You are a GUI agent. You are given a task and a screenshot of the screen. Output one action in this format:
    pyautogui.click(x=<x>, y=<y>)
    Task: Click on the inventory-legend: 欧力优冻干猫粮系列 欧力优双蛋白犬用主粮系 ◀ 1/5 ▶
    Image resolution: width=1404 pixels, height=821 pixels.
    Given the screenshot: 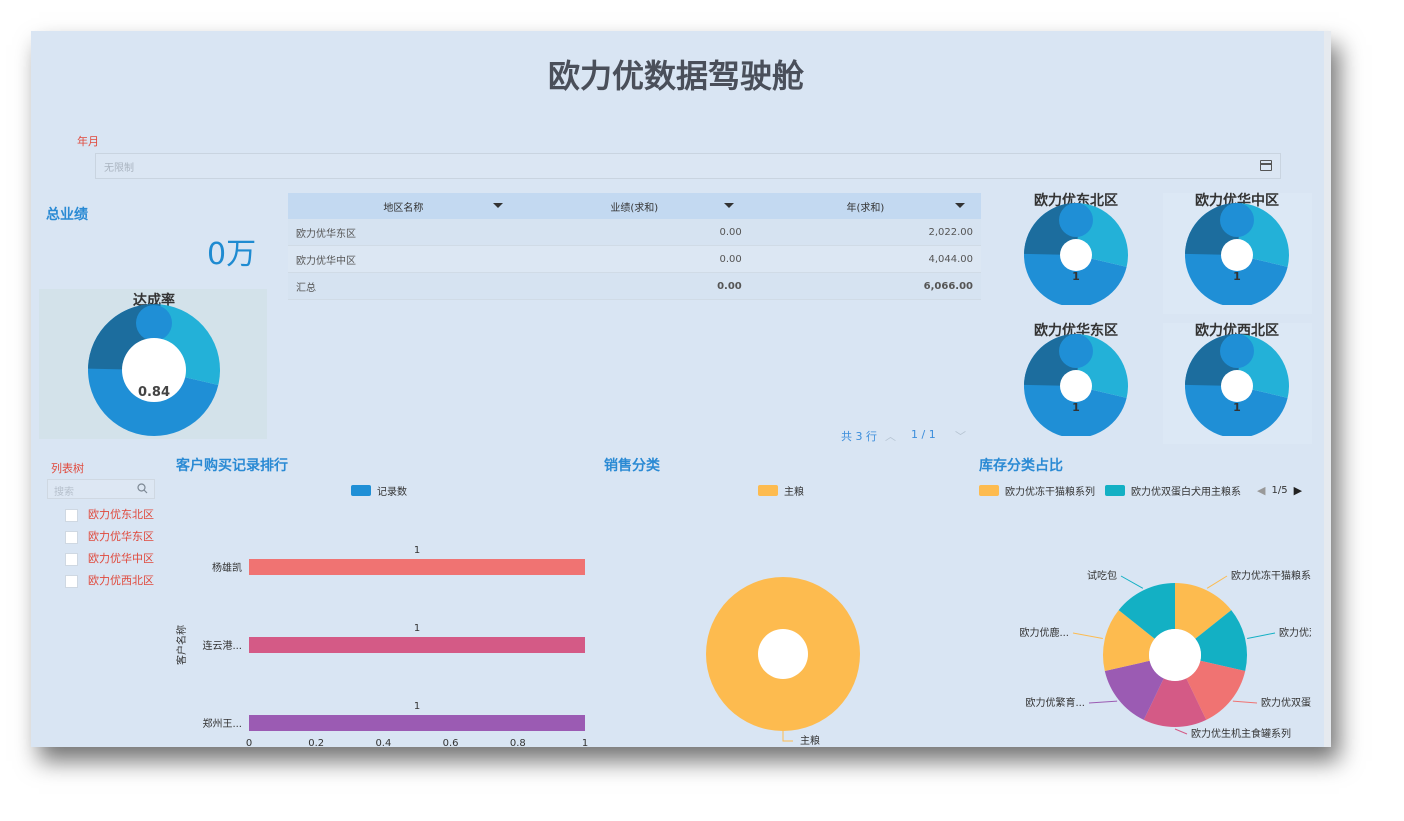 What is the action you would take?
    pyautogui.click(x=1140, y=490)
    